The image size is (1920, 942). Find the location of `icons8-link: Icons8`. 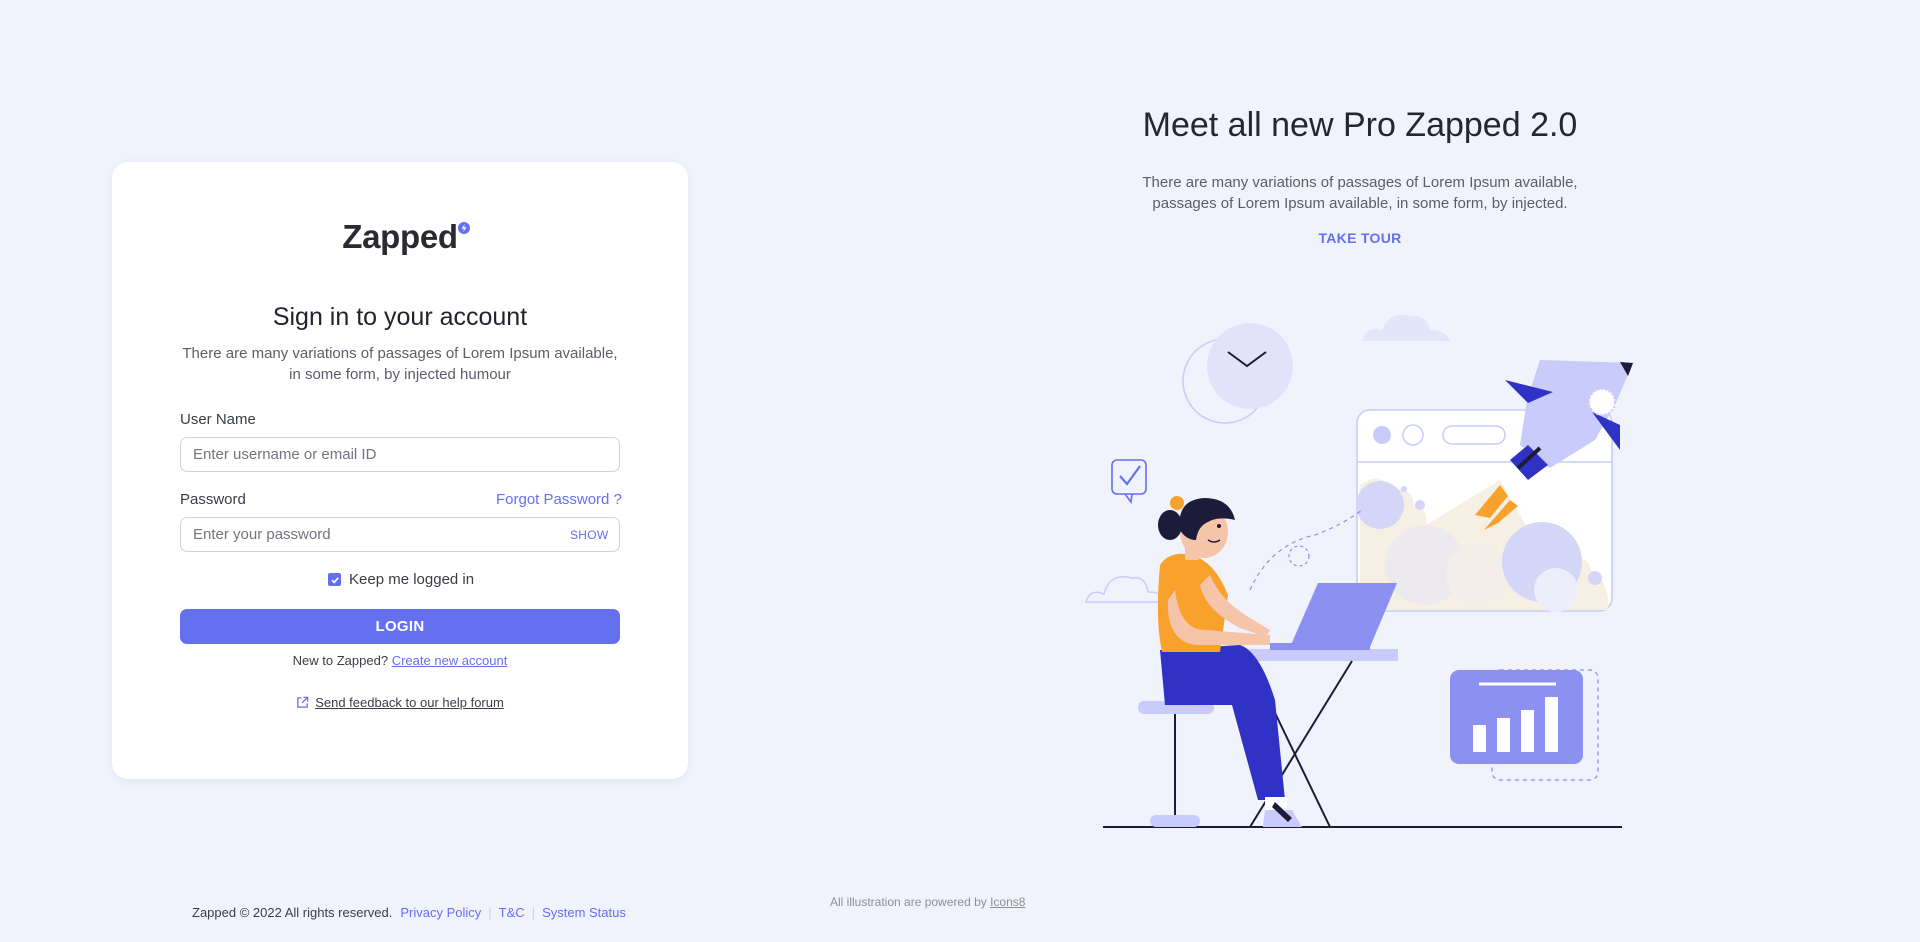

icons8-link: Icons8 is located at coordinates (1007, 902).